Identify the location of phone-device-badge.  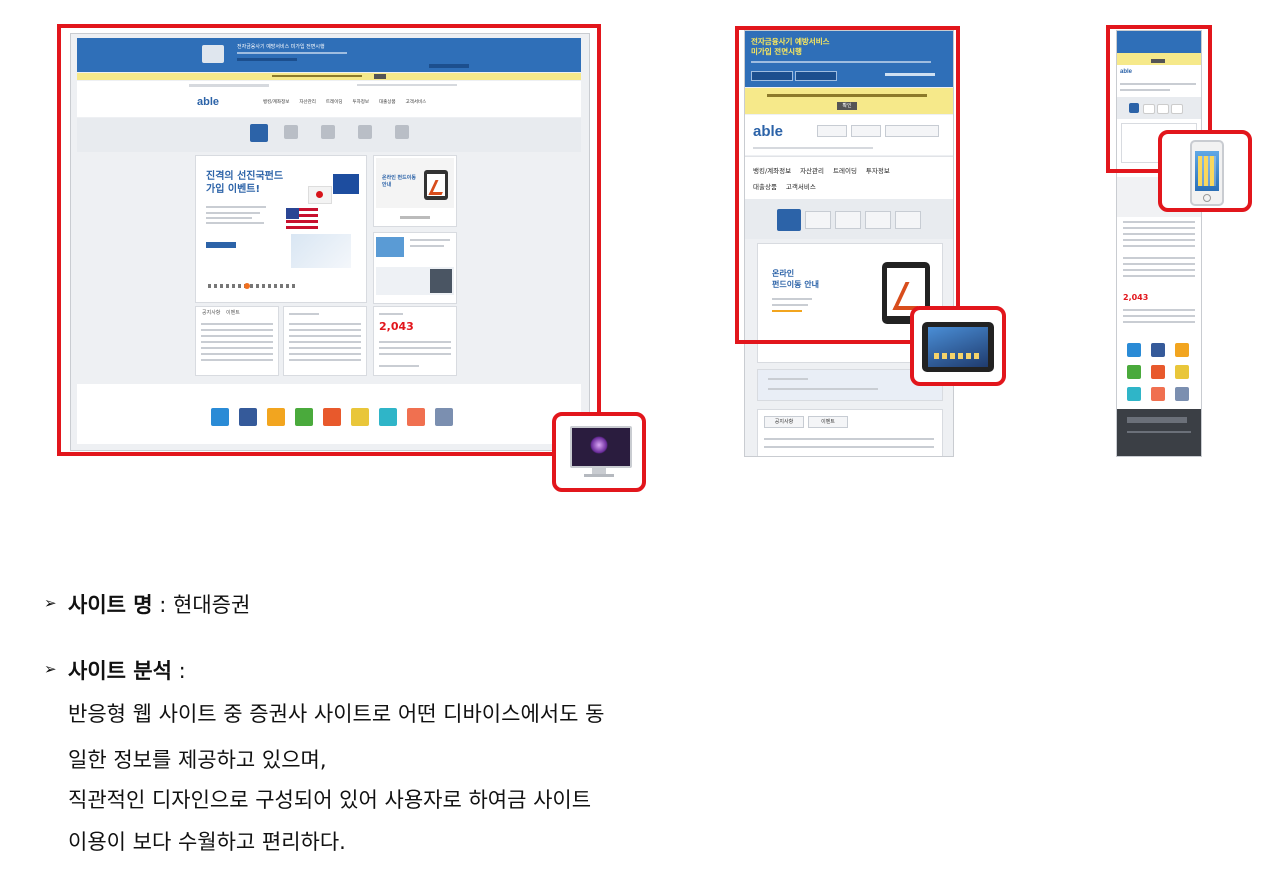
(1205, 171).